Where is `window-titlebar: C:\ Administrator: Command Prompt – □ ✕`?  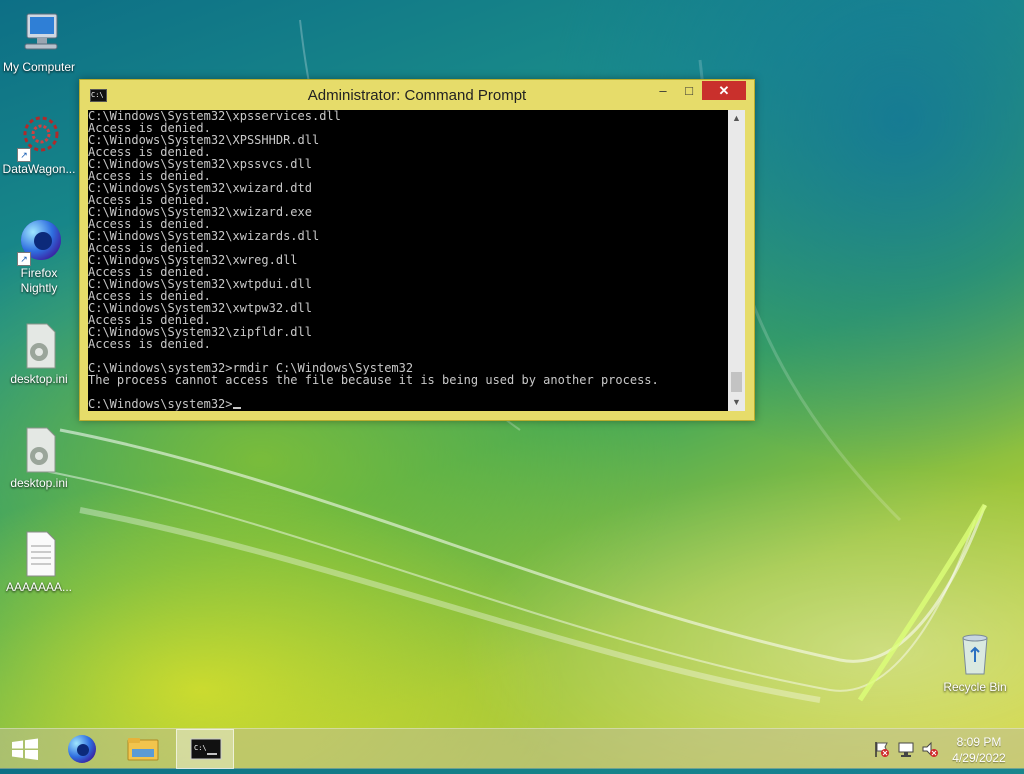 window-titlebar: C:\ Administrator: Command Prompt – □ ✕ is located at coordinates (417, 95).